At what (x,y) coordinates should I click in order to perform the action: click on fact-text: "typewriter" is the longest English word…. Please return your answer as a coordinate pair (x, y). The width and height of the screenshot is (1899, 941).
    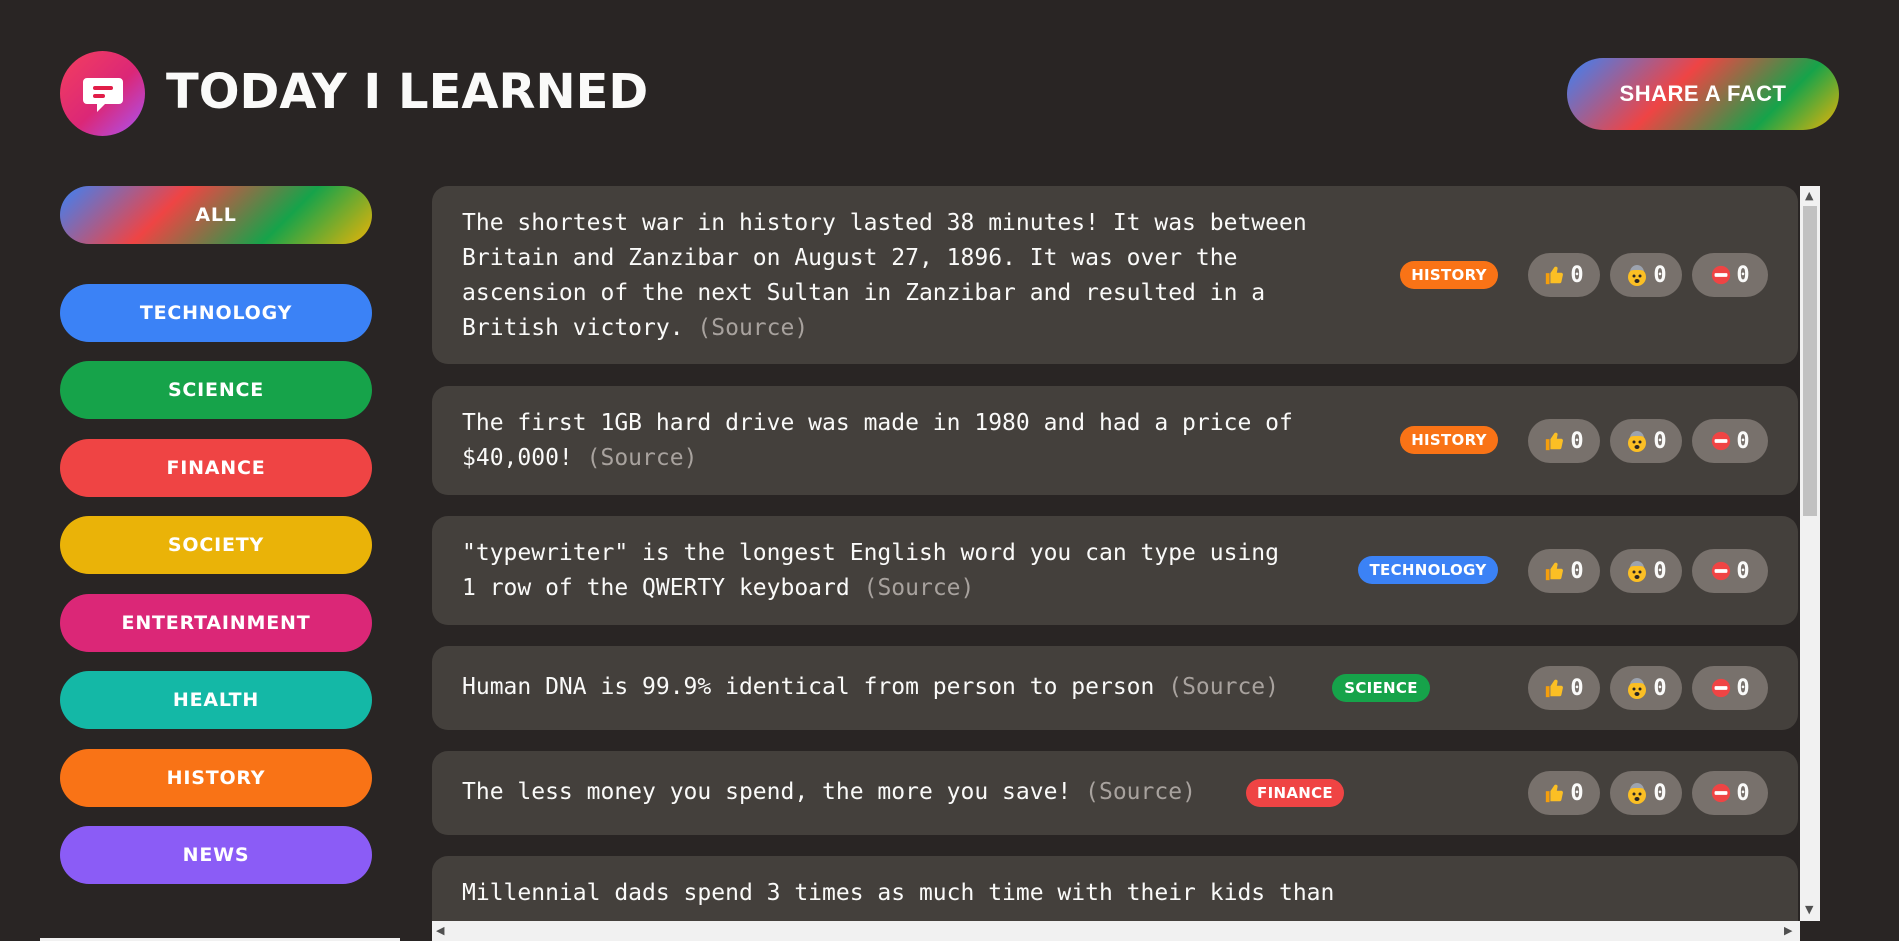
    Looking at the image, I should click on (870, 571).